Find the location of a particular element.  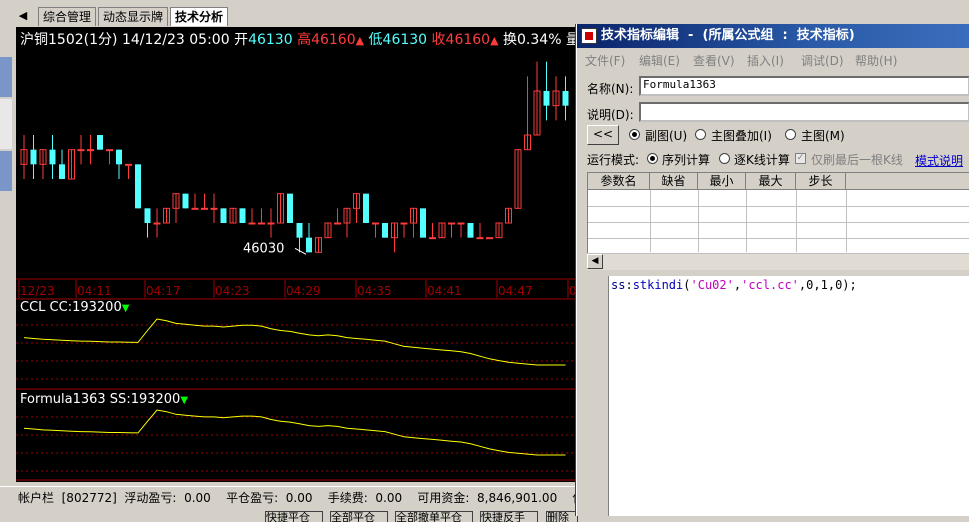

menu-help: 帮助(H) is located at coordinates (876, 60).